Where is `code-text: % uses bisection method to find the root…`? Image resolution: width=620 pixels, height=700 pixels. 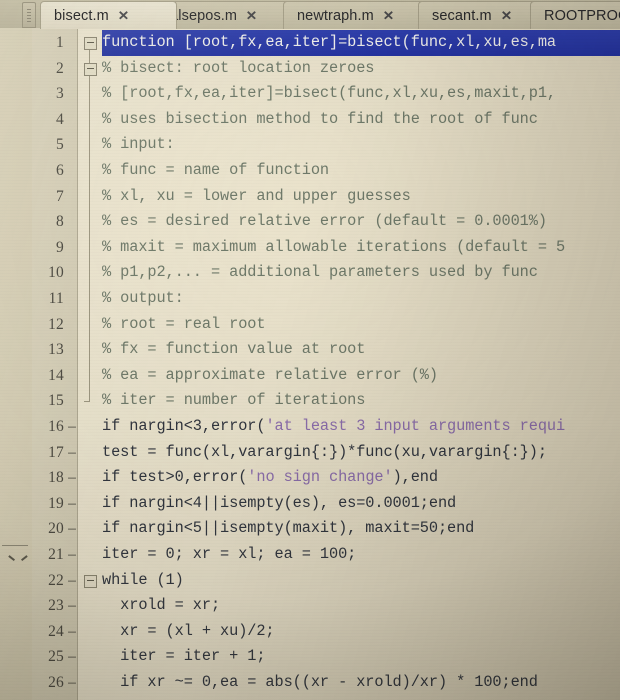
code-text: % uses bisection method to find the root… is located at coordinates (320, 120).